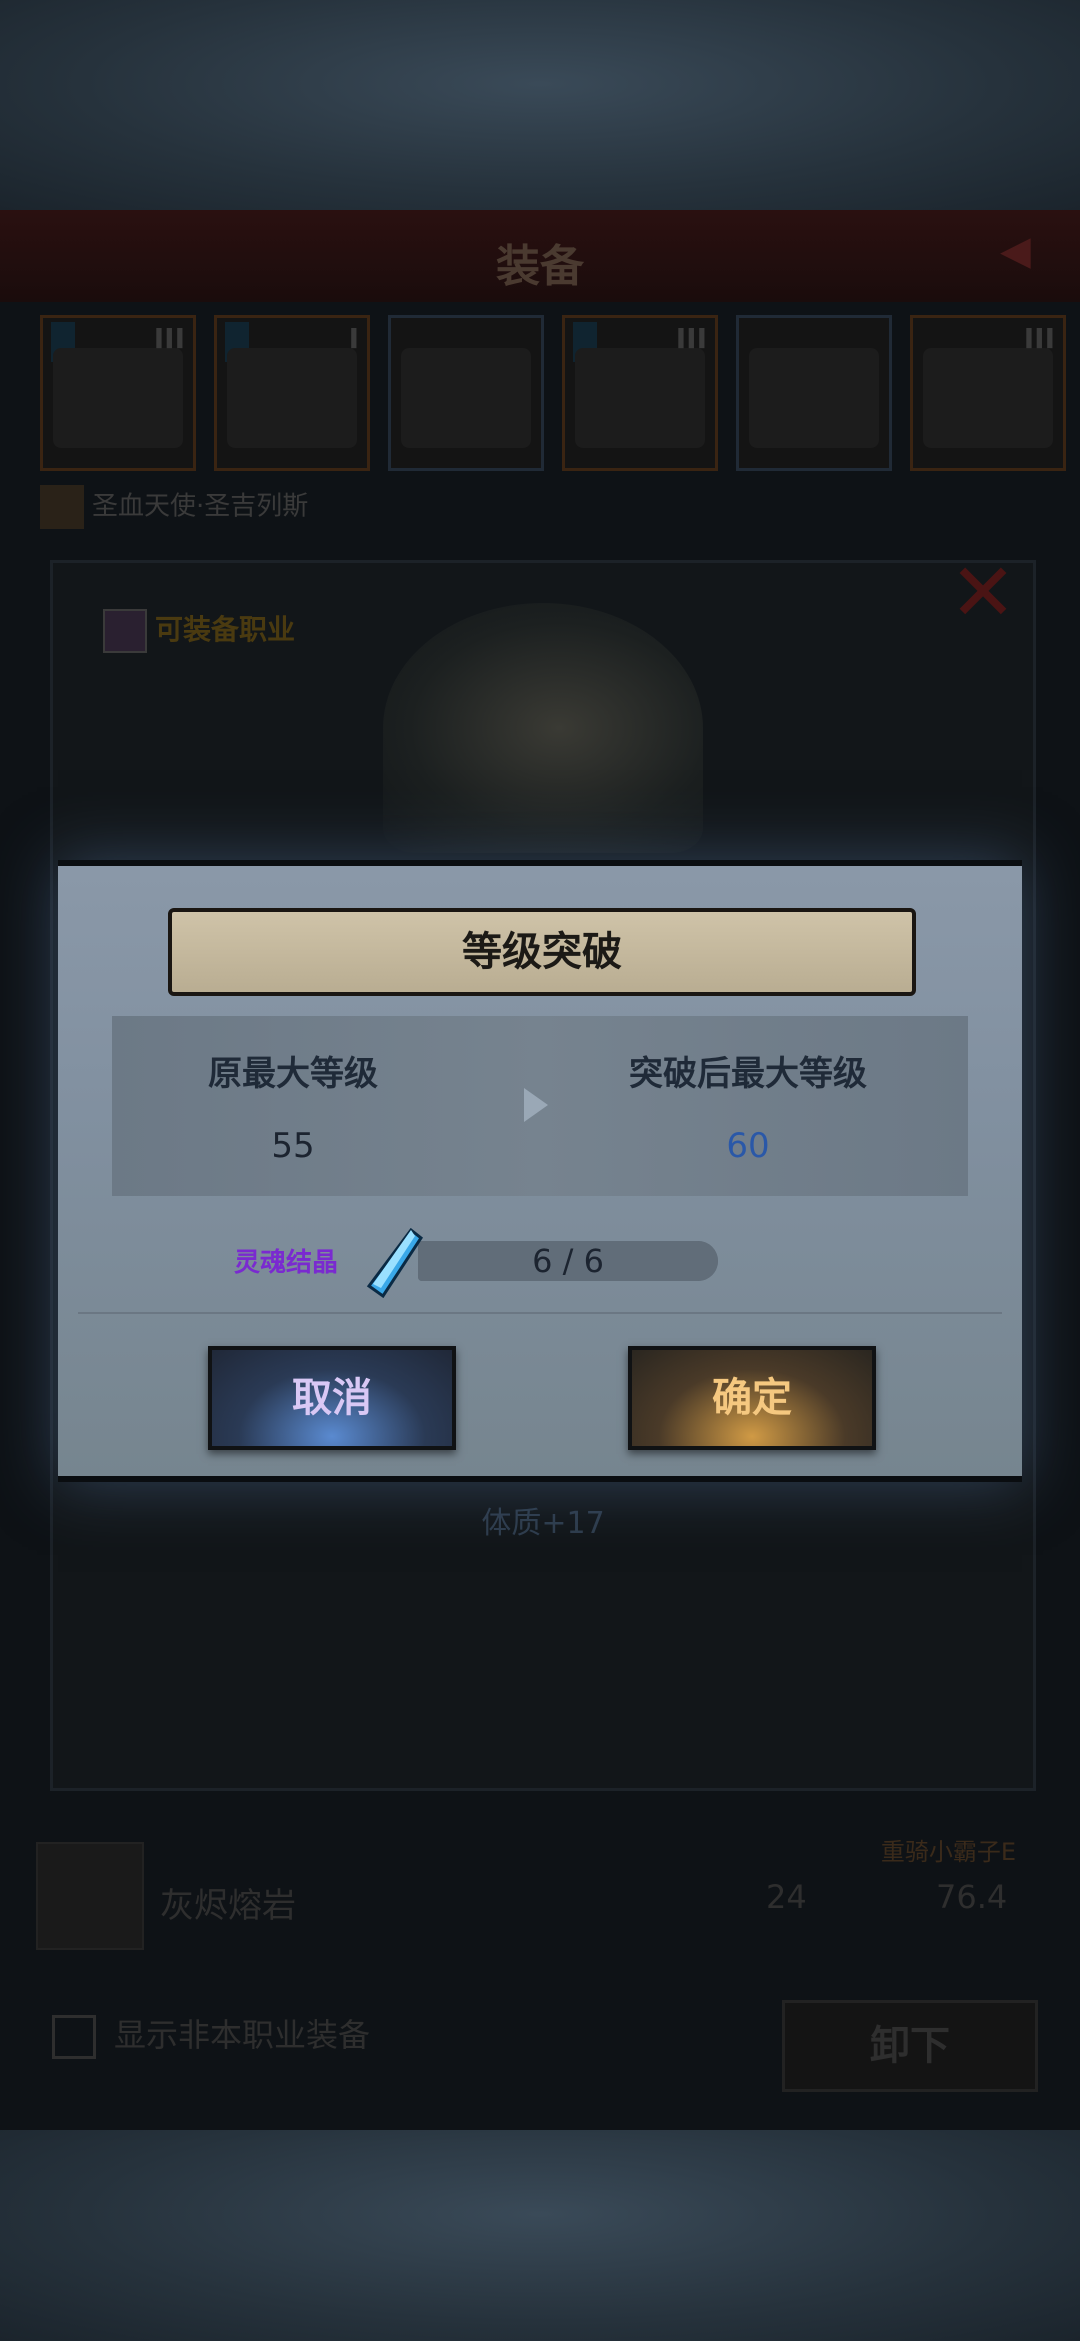 The width and height of the screenshot is (1080, 2341). What do you see at coordinates (786, 1897) in the screenshot?
I see `equipment-level: 24` at bounding box center [786, 1897].